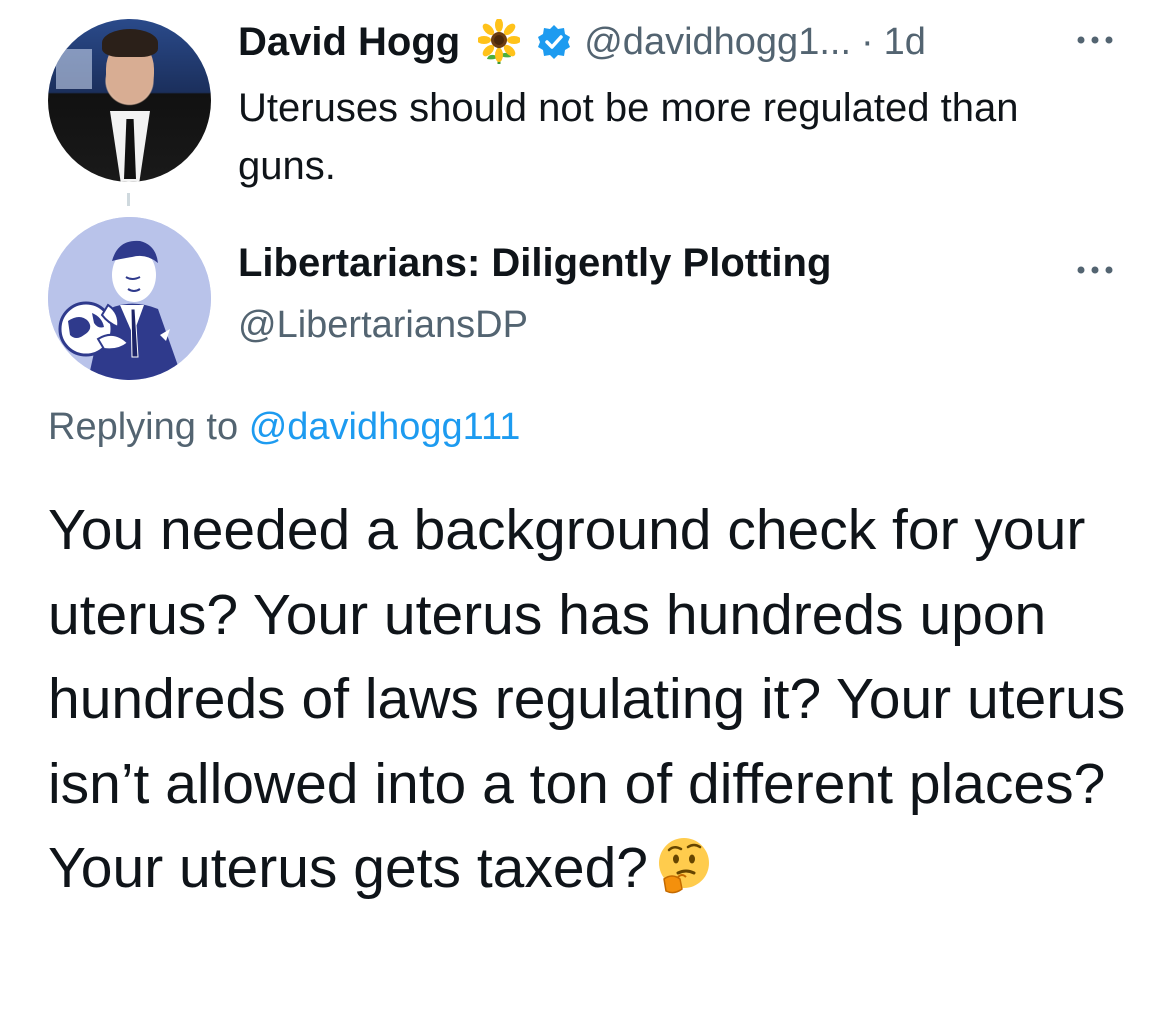  I want to click on author-name: David Hogg, so click(349, 42).